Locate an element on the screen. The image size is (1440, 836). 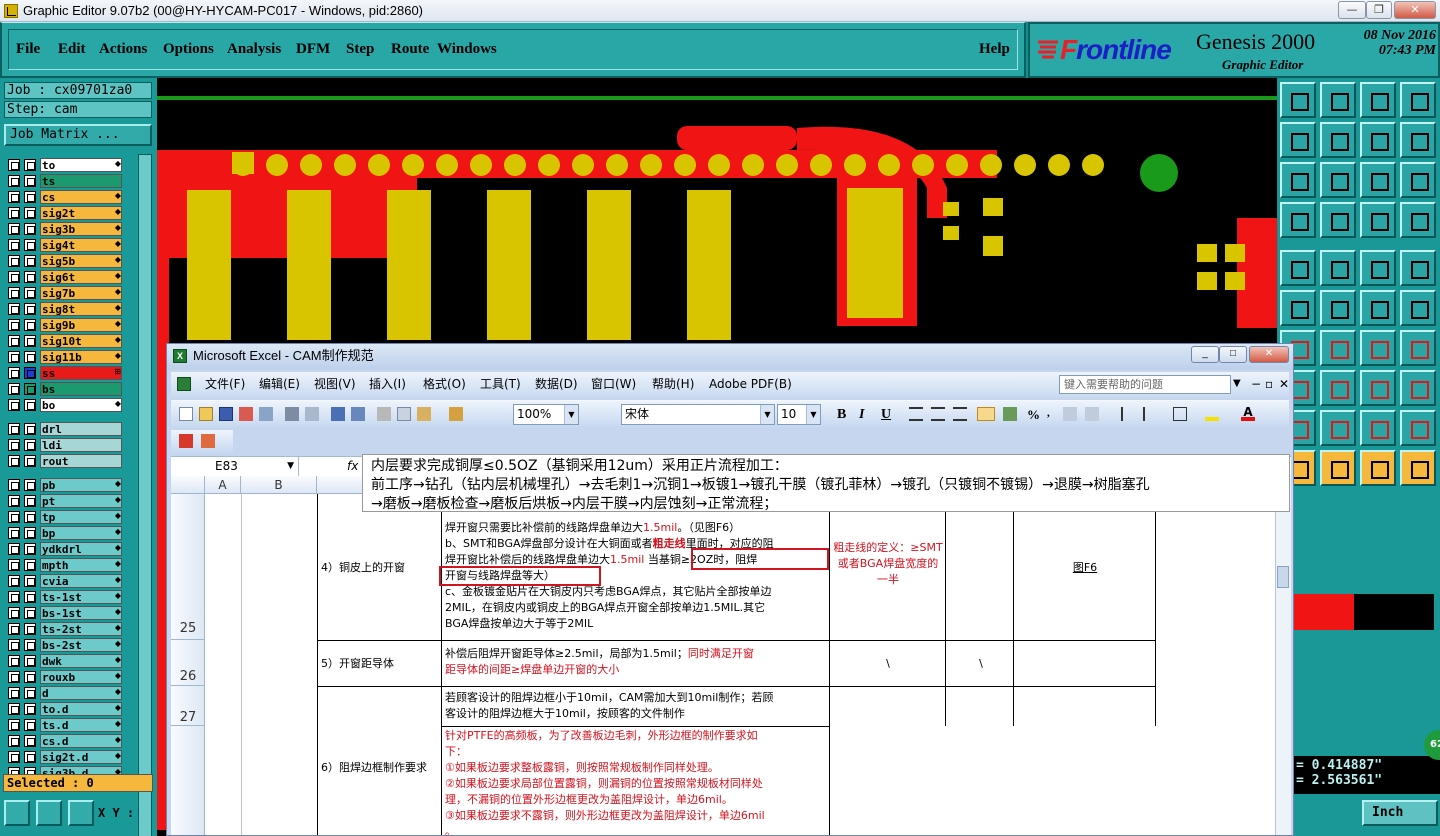
step-field: Step: cam is located at coordinates (78, 109).